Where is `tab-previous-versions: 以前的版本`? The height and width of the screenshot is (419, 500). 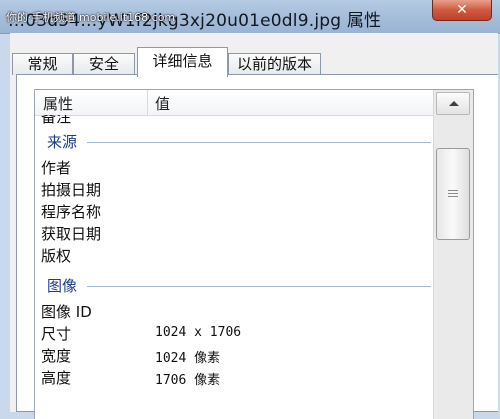
tab-previous-versions: 以前的版本 is located at coordinates (274, 64).